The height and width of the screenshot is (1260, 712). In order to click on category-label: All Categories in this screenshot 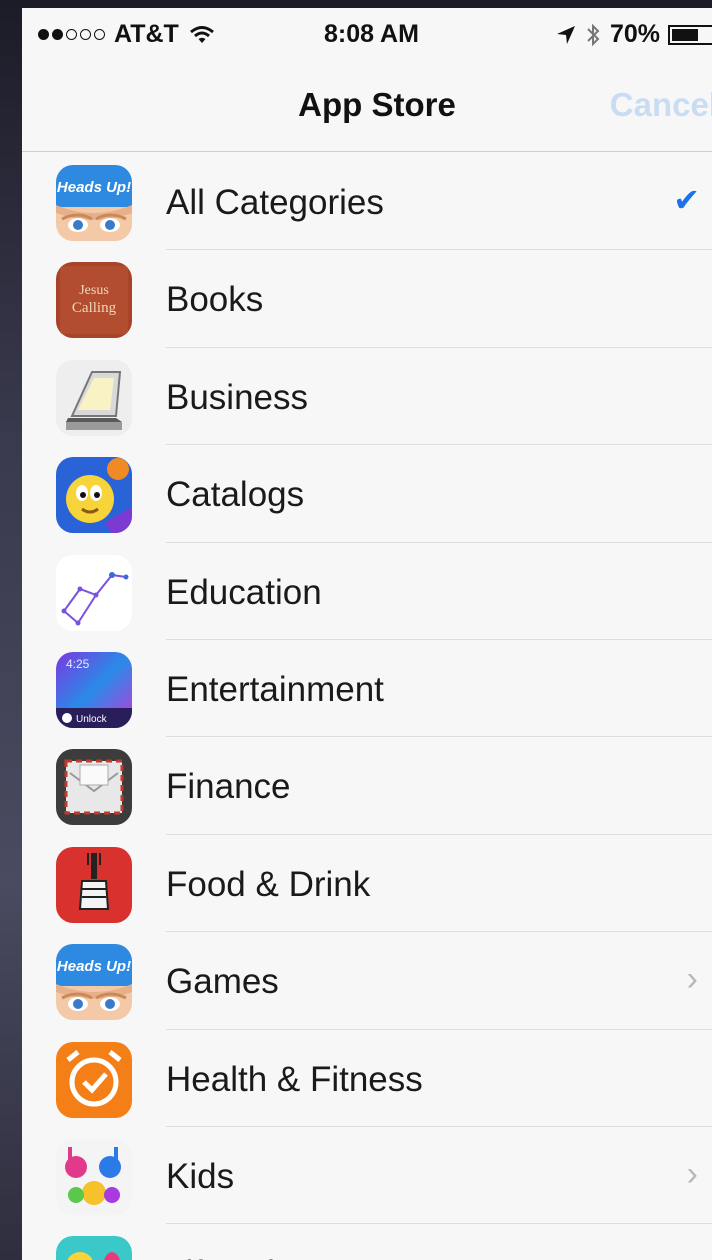, I will do `click(275, 202)`.